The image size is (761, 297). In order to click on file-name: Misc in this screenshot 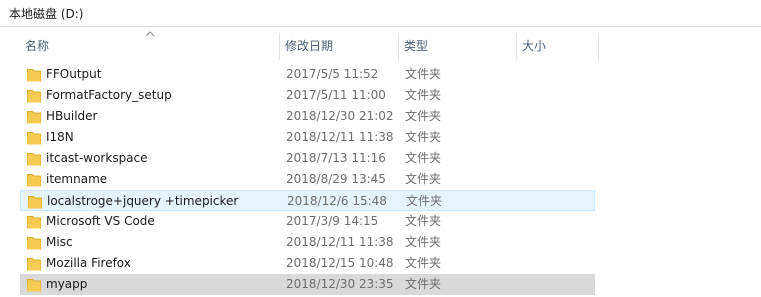, I will do `click(59, 242)`.